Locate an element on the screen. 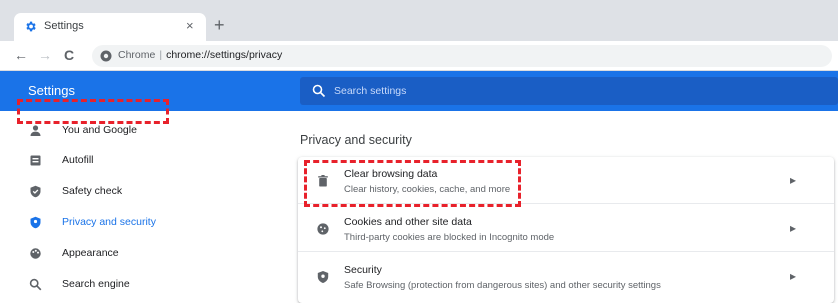 This screenshot has height=303, width=838. sidebar-item-label: Safety check is located at coordinates (92, 191).